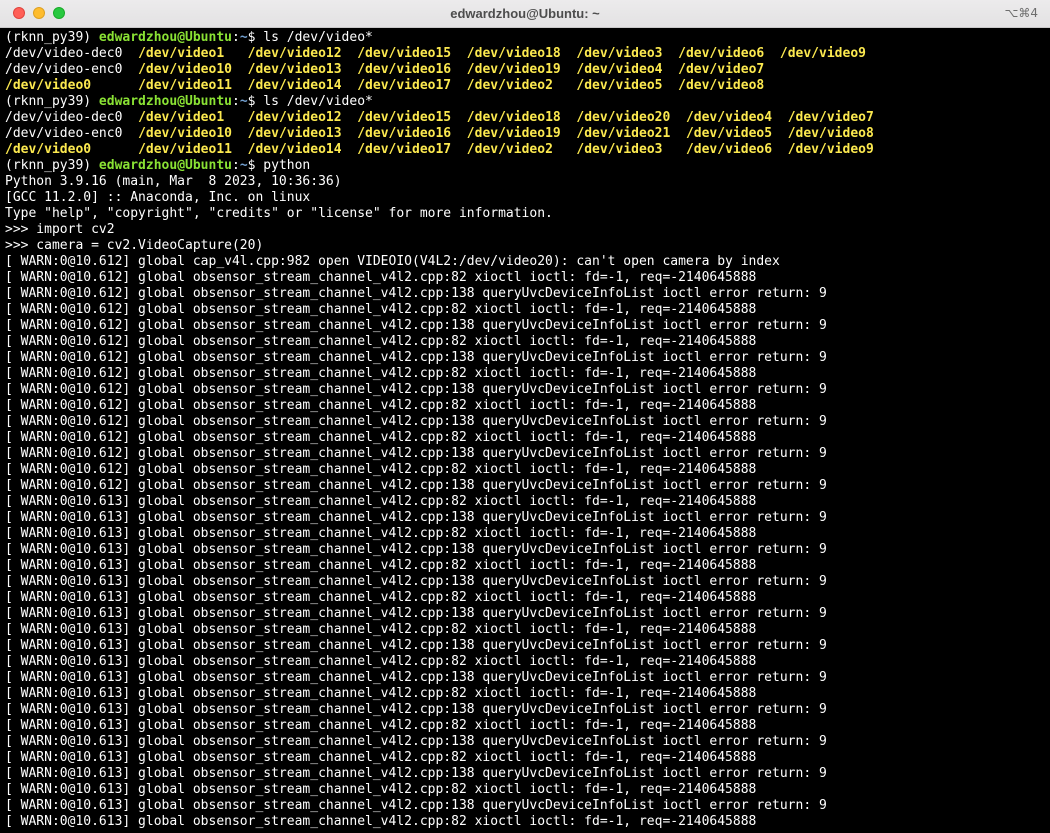 This screenshot has height=833, width=1050. What do you see at coordinates (294, 117) in the screenshot?
I see `device-file: /dev/video12` at bounding box center [294, 117].